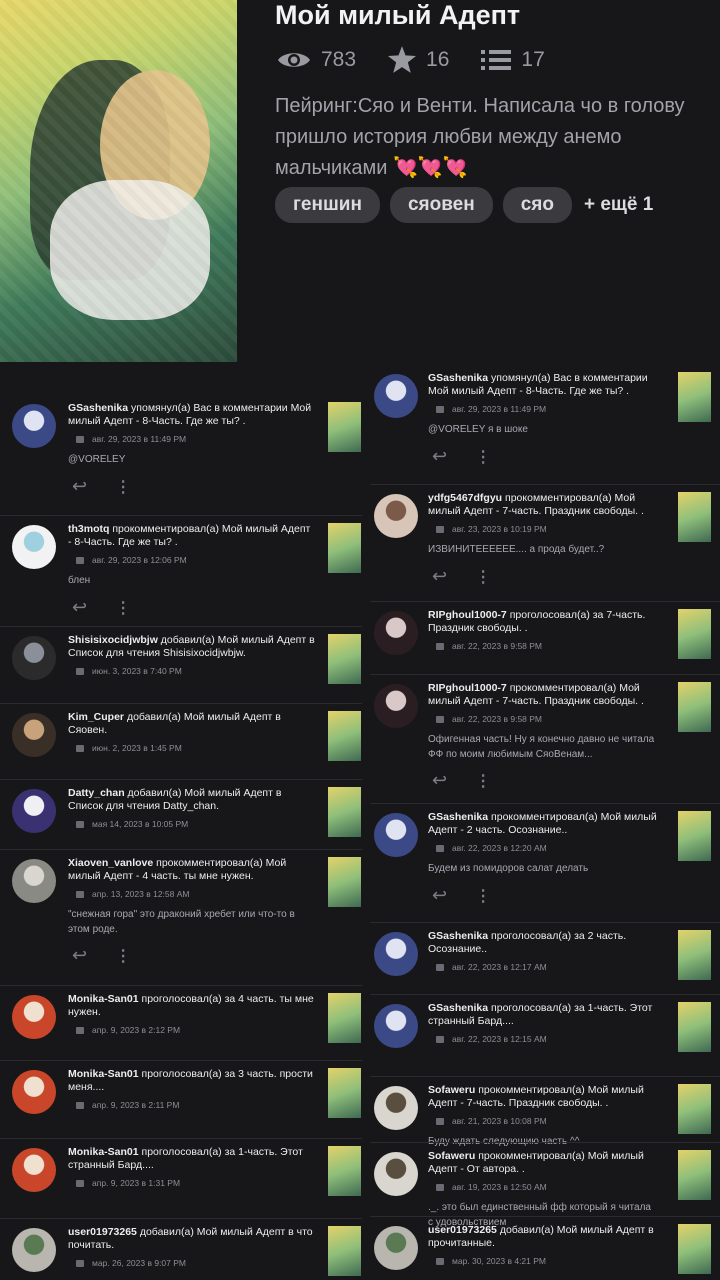 This screenshot has height=1280, width=720. I want to click on timestamp: июн. 2, 2023 в 1:45 PM, so click(137, 748).